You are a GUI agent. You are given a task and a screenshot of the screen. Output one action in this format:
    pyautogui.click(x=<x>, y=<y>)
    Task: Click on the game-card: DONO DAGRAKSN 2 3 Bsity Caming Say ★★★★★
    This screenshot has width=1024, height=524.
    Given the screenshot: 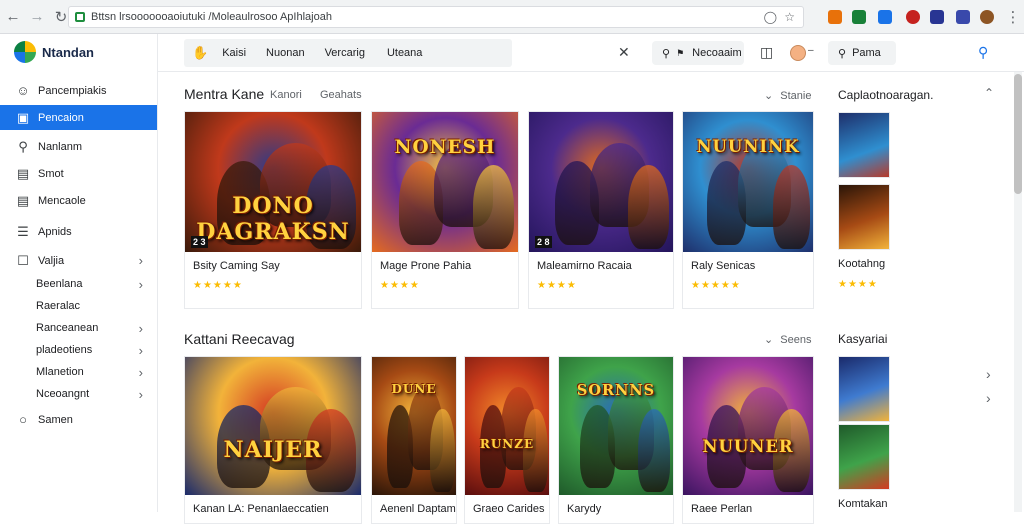 What is the action you would take?
    pyautogui.click(x=273, y=210)
    